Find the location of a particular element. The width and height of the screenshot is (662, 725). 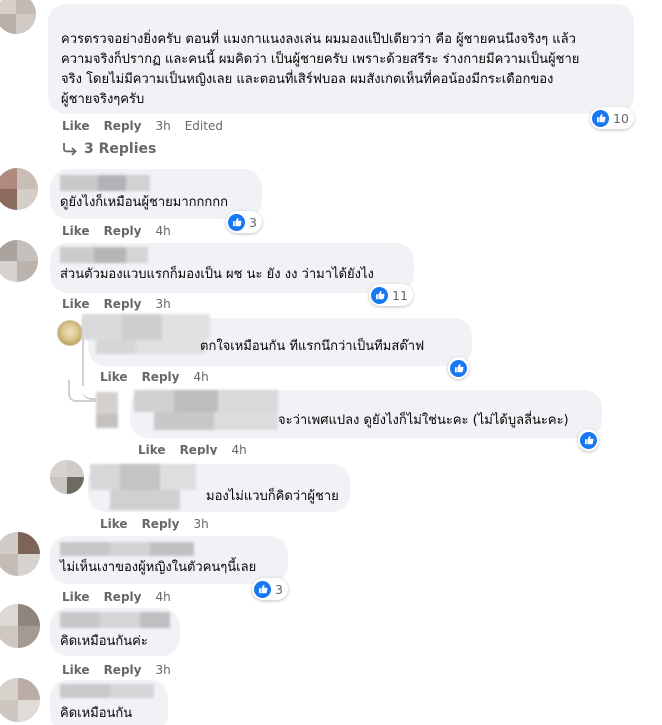

reaction-count: 10 is located at coordinates (621, 118).